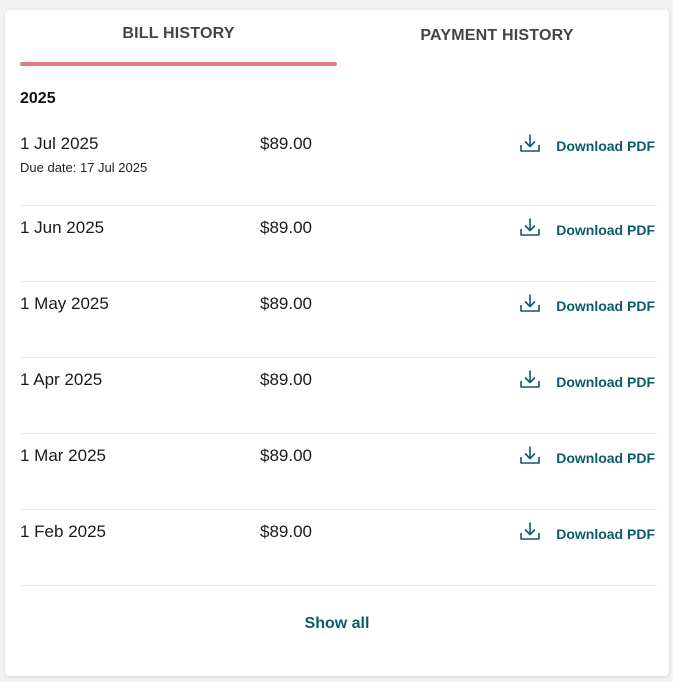  What do you see at coordinates (338, 320) in the screenshot?
I see `bill-row: 1 May 2025 $89.00 Download PDF` at bounding box center [338, 320].